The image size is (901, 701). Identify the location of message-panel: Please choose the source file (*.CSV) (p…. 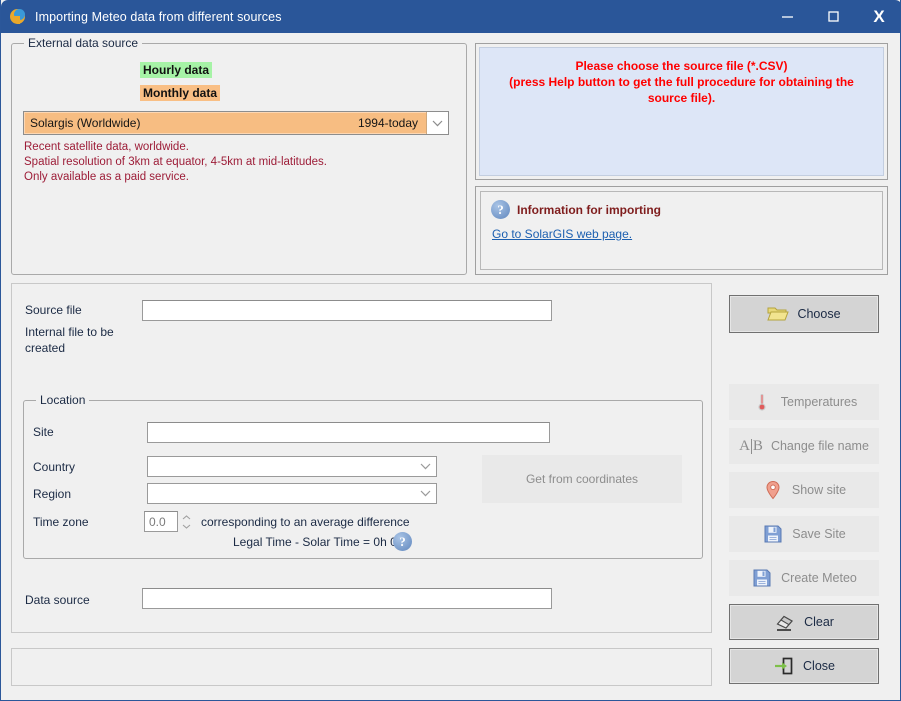
(681, 111).